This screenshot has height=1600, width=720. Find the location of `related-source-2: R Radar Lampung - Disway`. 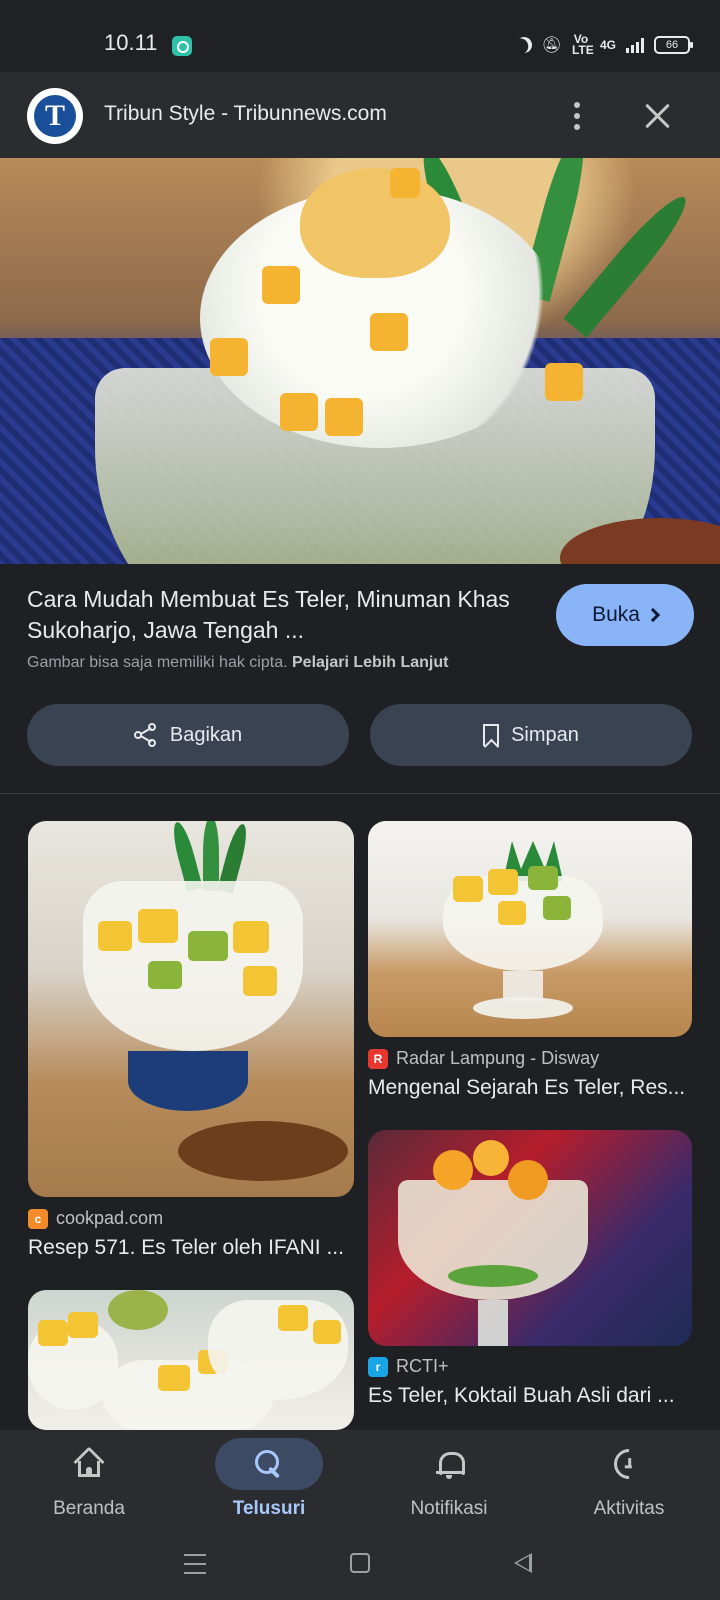

related-source-2: R Radar Lampung - Disway is located at coordinates (483, 1058).